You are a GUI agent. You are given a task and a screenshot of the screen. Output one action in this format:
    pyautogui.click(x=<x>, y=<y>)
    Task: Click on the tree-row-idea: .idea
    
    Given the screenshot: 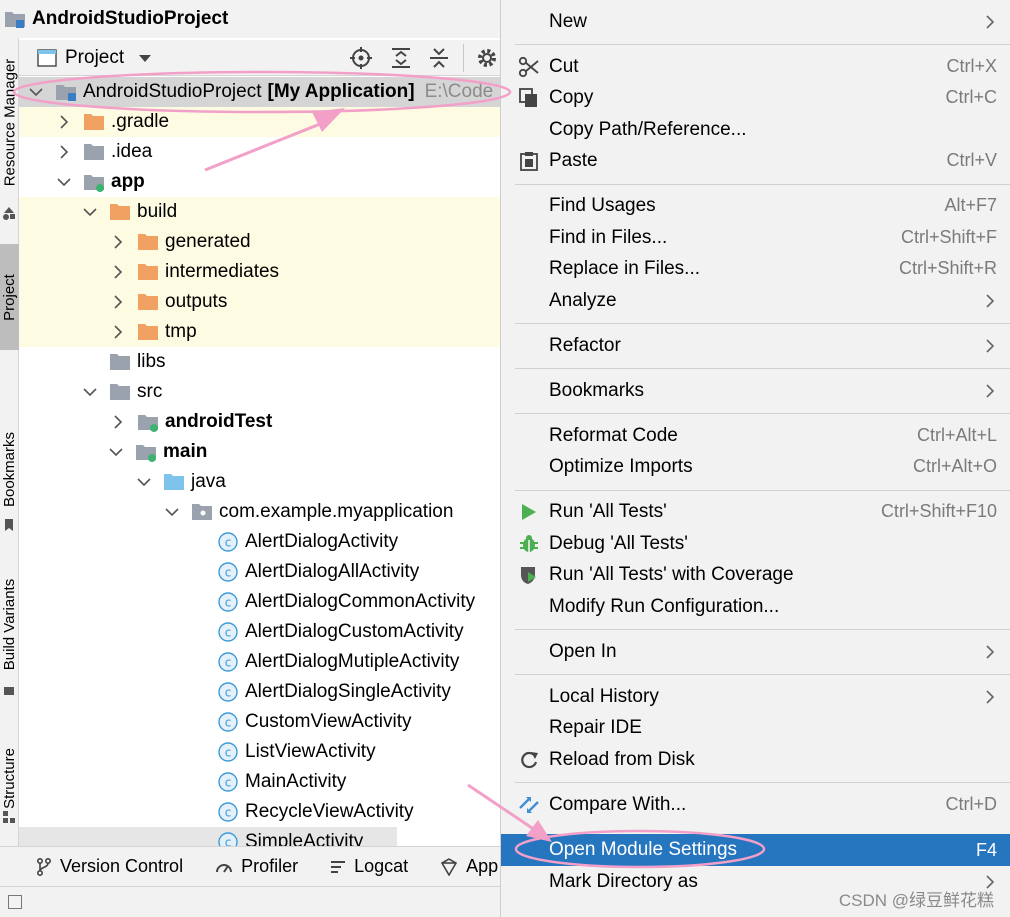 What is the action you would take?
    pyautogui.click(x=259, y=152)
    